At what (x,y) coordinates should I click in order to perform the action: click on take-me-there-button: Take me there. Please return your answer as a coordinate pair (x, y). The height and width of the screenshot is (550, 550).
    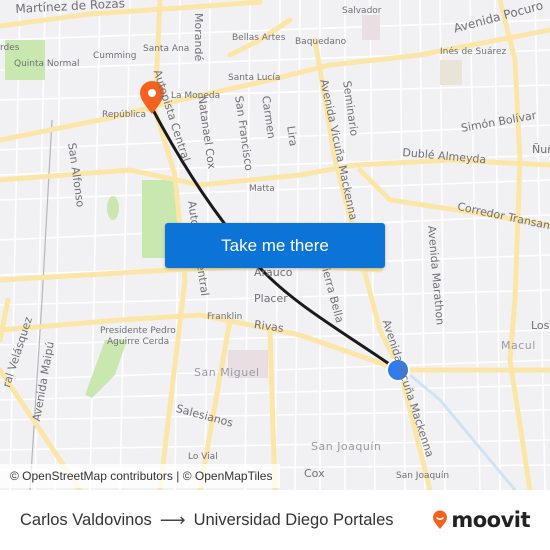
    Looking at the image, I should click on (275, 245).